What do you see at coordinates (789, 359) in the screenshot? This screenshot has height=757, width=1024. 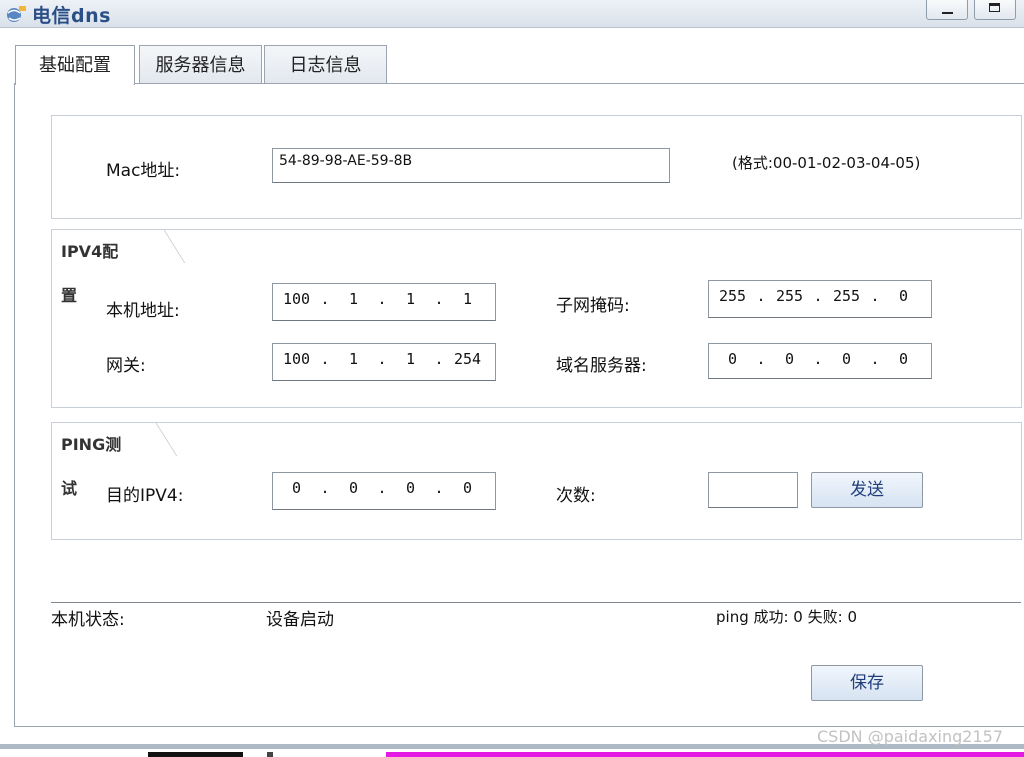 I see `dns-octet-2: 0` at bounding box center [789, 359].